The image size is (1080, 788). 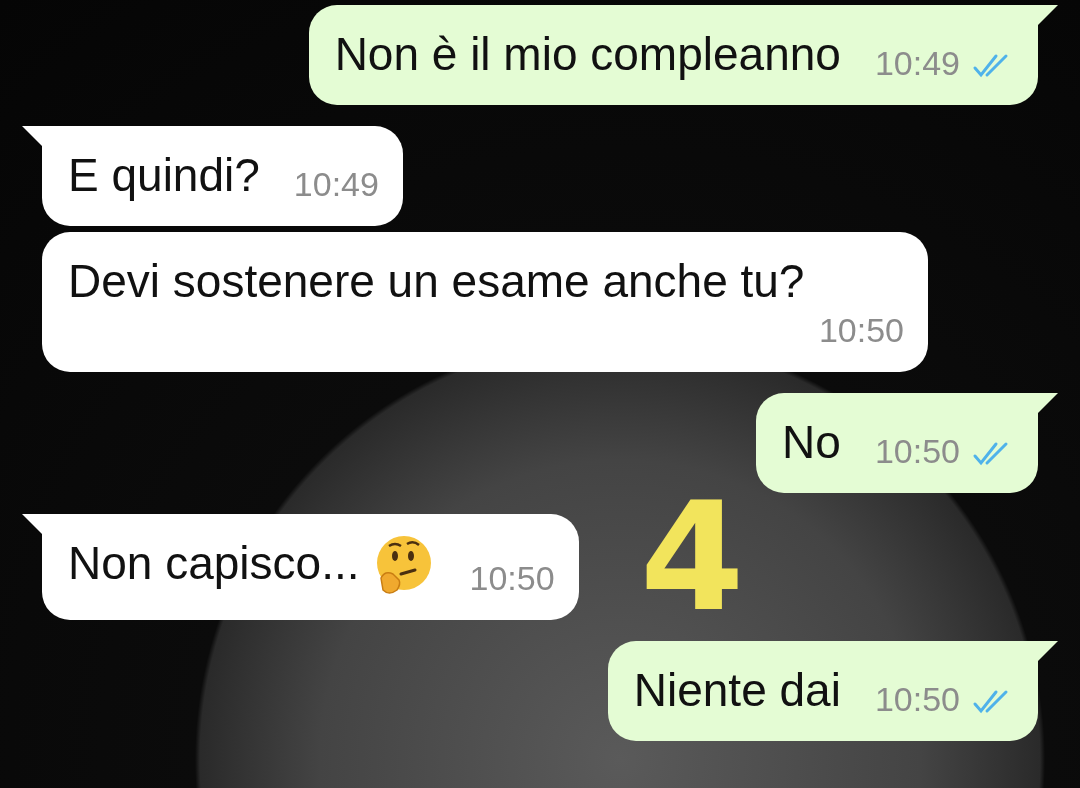 I want to click on message-bubble: Devi sostenere un esame anche tu? 10:50, so click(x=485, y=302).